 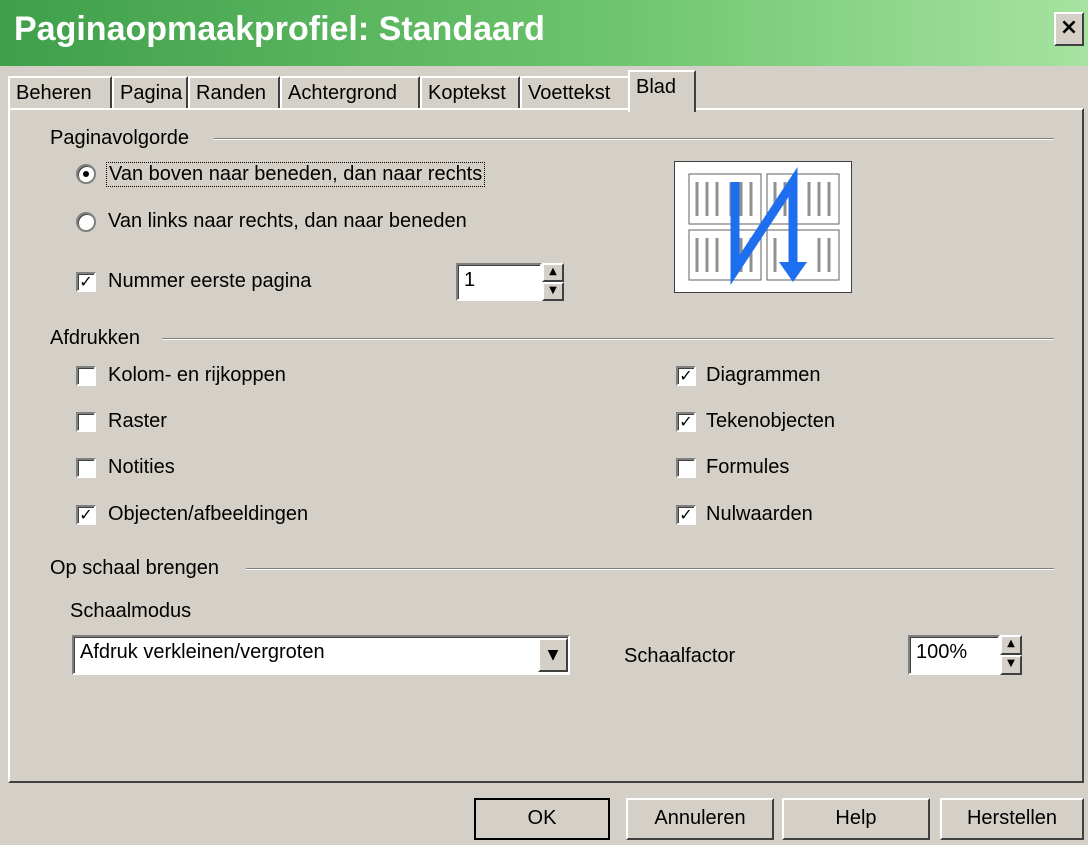 What do you see at coordinates (680, 656) in the screenshot?
I see `scale-factor-label: Schaalfactor` at bounding box center [680, 656].